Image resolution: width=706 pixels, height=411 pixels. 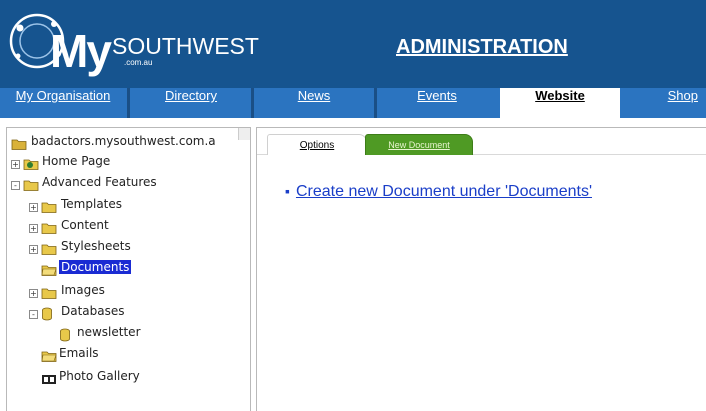 I want to click on nav-shop: Shop, so click(x=664, y=103).